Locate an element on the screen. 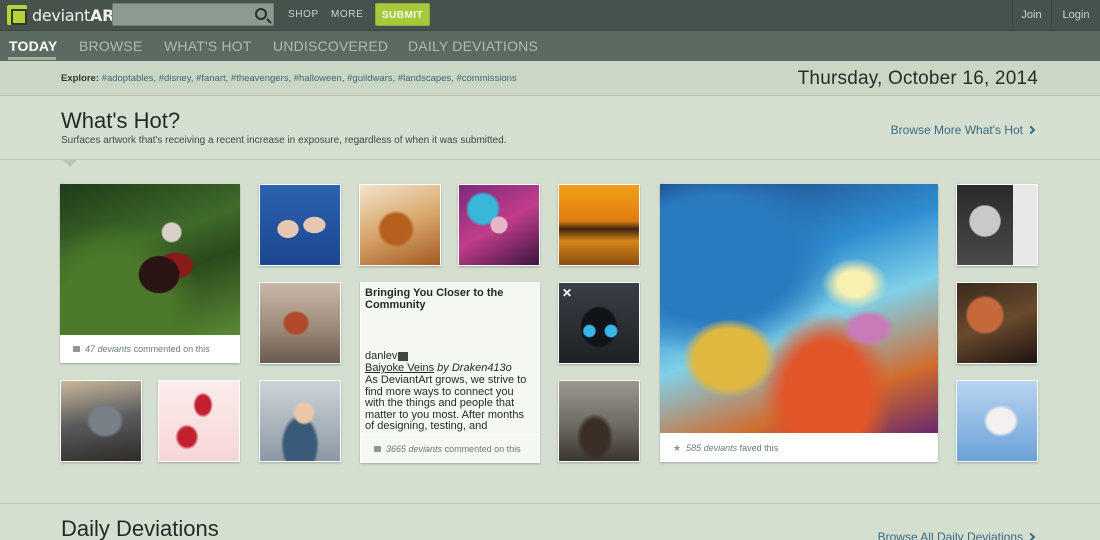 The height and width of the screenshot is (540, 1100). artist-link: Draken413o is located at coordinates (482, 368).